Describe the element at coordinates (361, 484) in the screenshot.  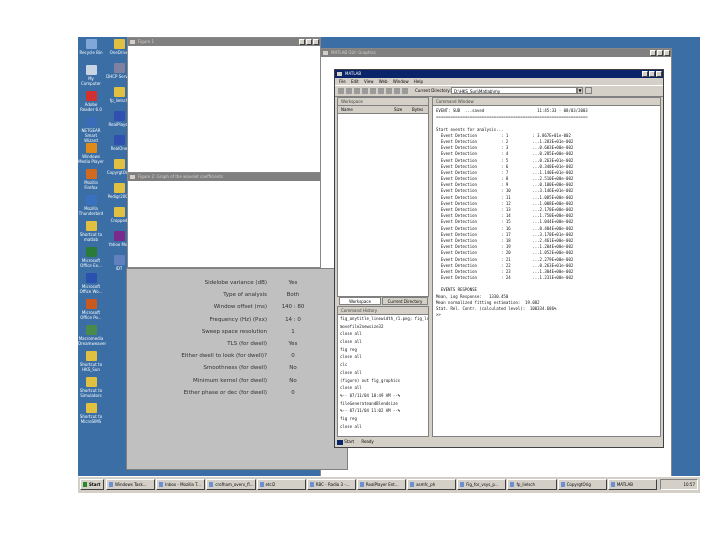
I see `app-icon` at that location.